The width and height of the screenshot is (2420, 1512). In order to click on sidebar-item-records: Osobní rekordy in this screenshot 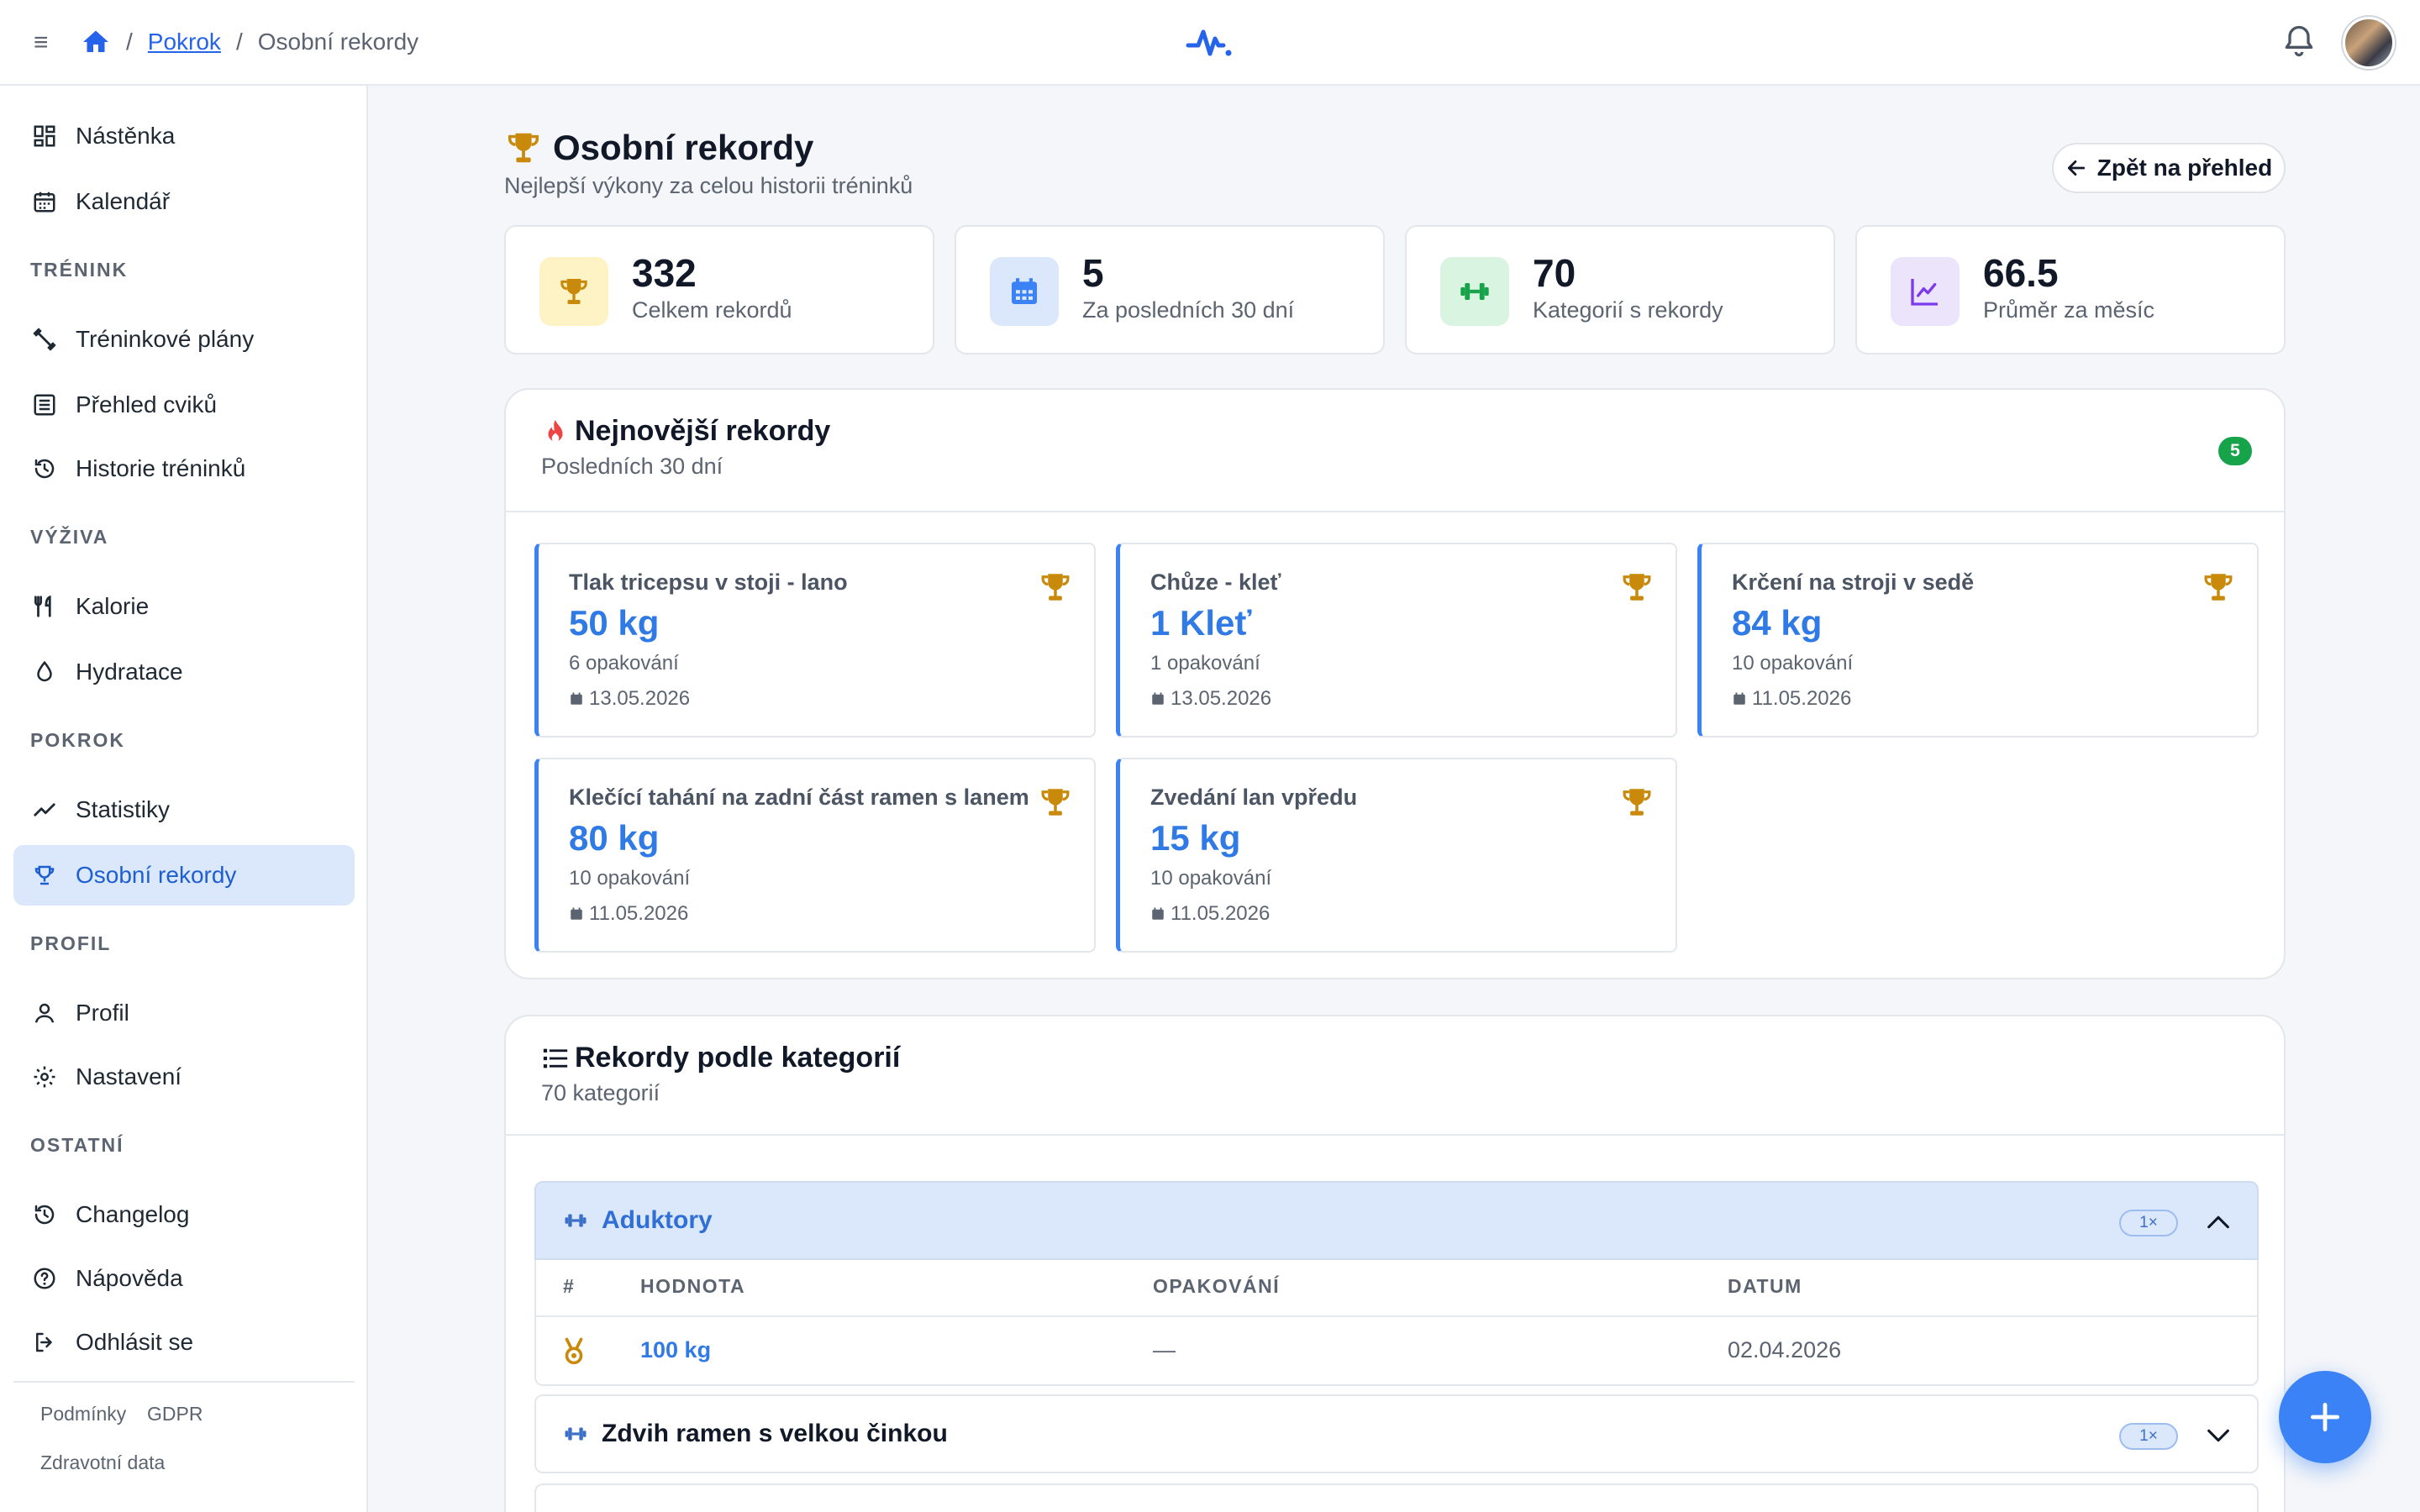, I will do `click(184, 875)`.